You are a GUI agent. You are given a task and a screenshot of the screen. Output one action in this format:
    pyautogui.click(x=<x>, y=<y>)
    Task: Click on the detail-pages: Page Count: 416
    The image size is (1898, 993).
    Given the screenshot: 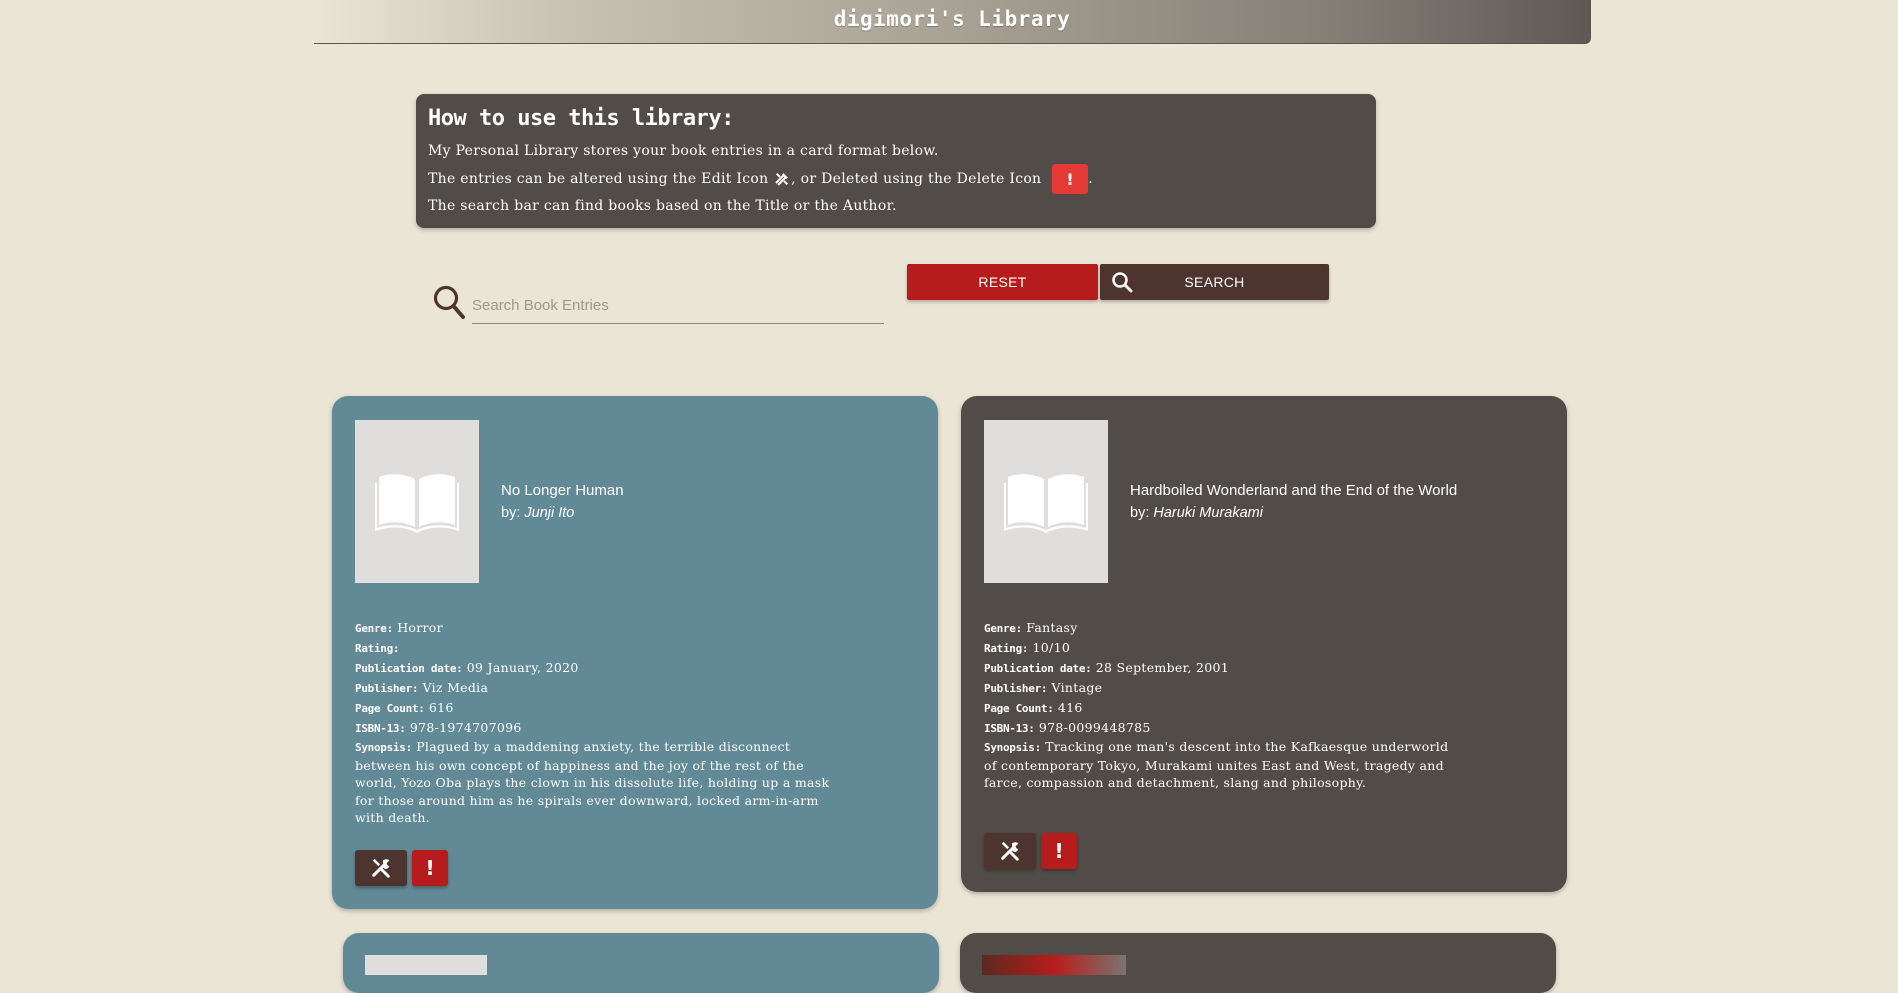 What is the action you would take?
    pyautogui.click(x=1224, y=708)
    